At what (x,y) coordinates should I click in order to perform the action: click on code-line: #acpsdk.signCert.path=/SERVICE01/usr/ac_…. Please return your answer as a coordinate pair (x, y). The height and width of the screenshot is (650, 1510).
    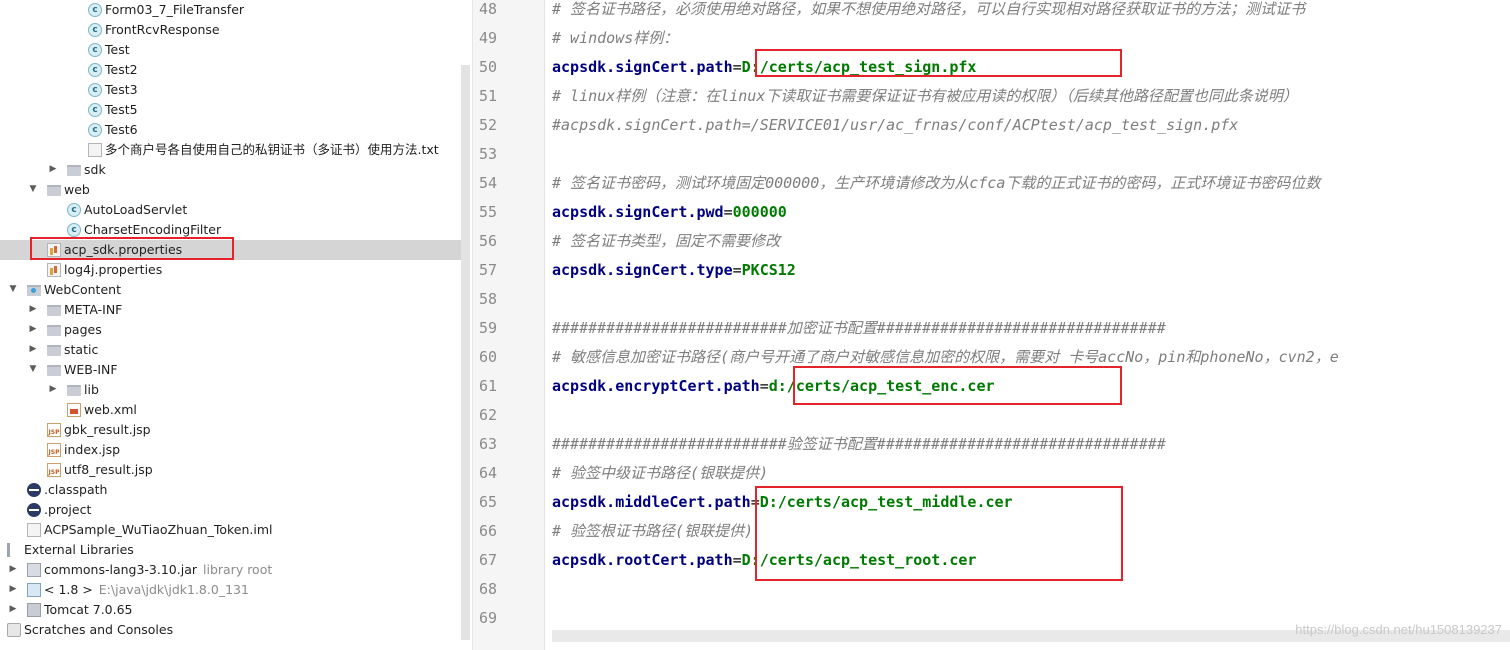
    Looking at the image, I should click on (895, 125).